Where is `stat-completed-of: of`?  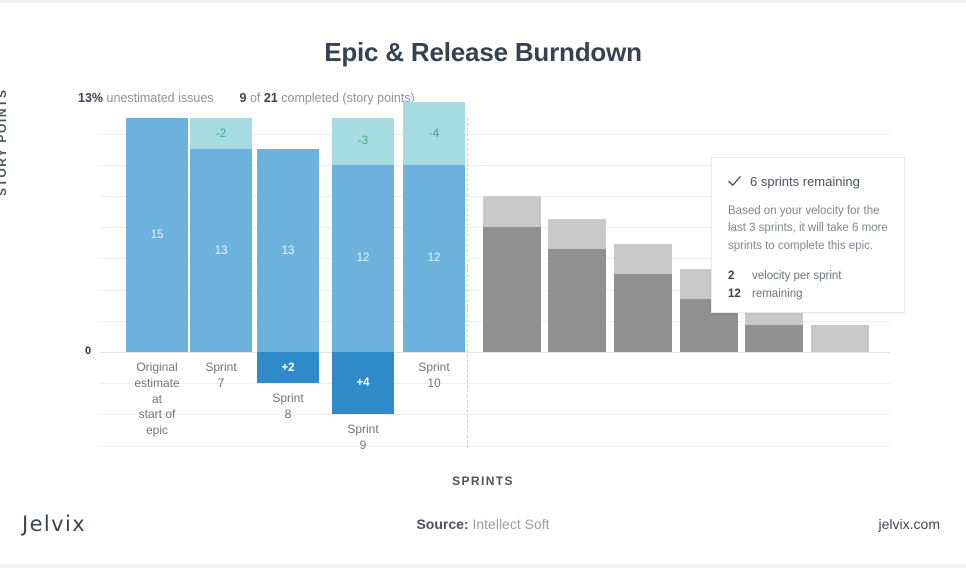
stat-completed-of: of is located at coordinates (255, 98).